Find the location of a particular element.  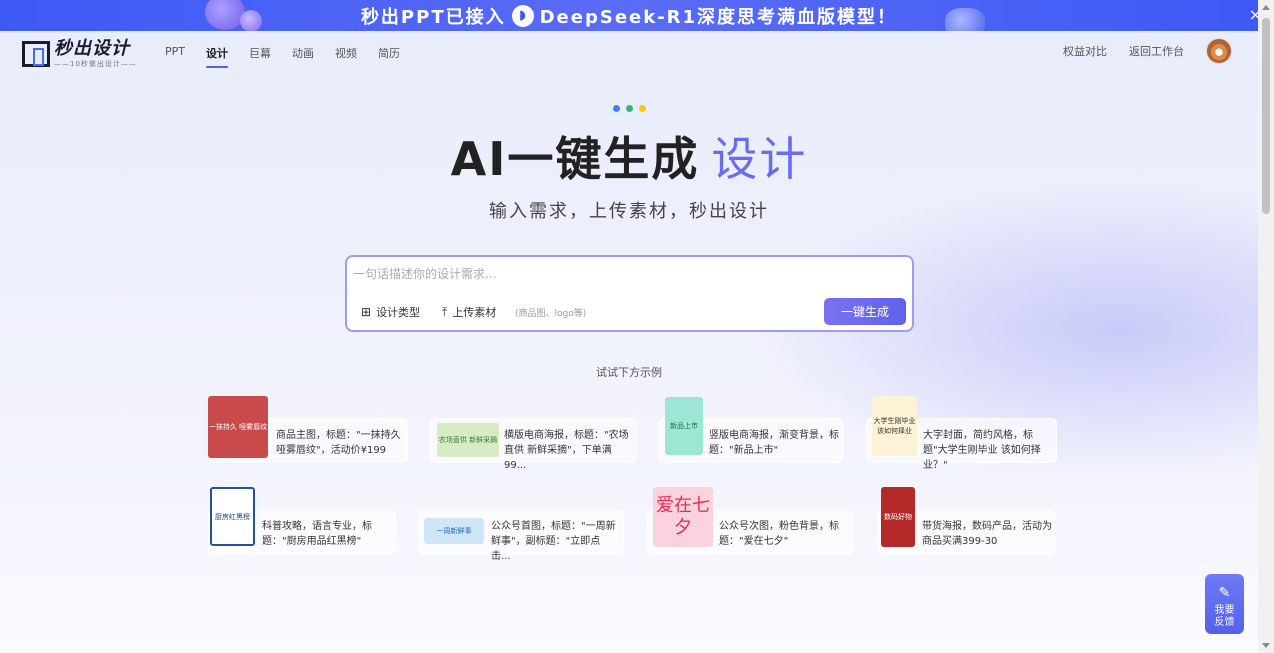

scroll-up-icon is located at coordinates (1266, 7).